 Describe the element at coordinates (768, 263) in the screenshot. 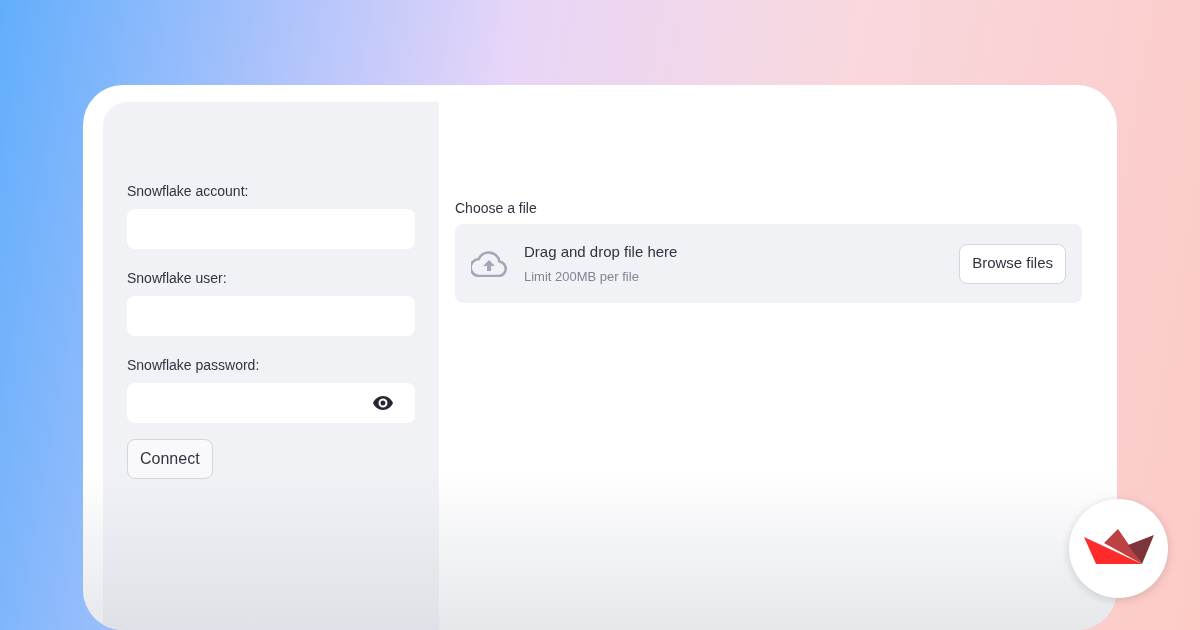

I see `file-dropzone: Drag and drop file here Limit 200MB per file Browse files` at that location.